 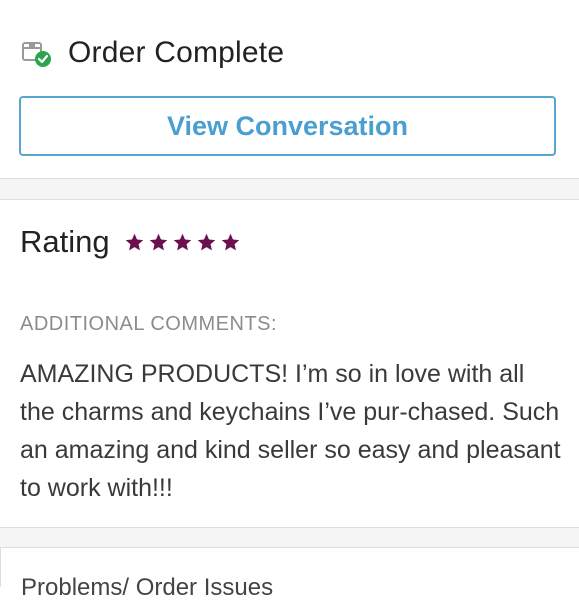 What do you see at coordinates (149, 324) in the screenshot?
I see `additional-comments-label: ADDITIONAL COMMENTS:` at bounding box center [149, 324].